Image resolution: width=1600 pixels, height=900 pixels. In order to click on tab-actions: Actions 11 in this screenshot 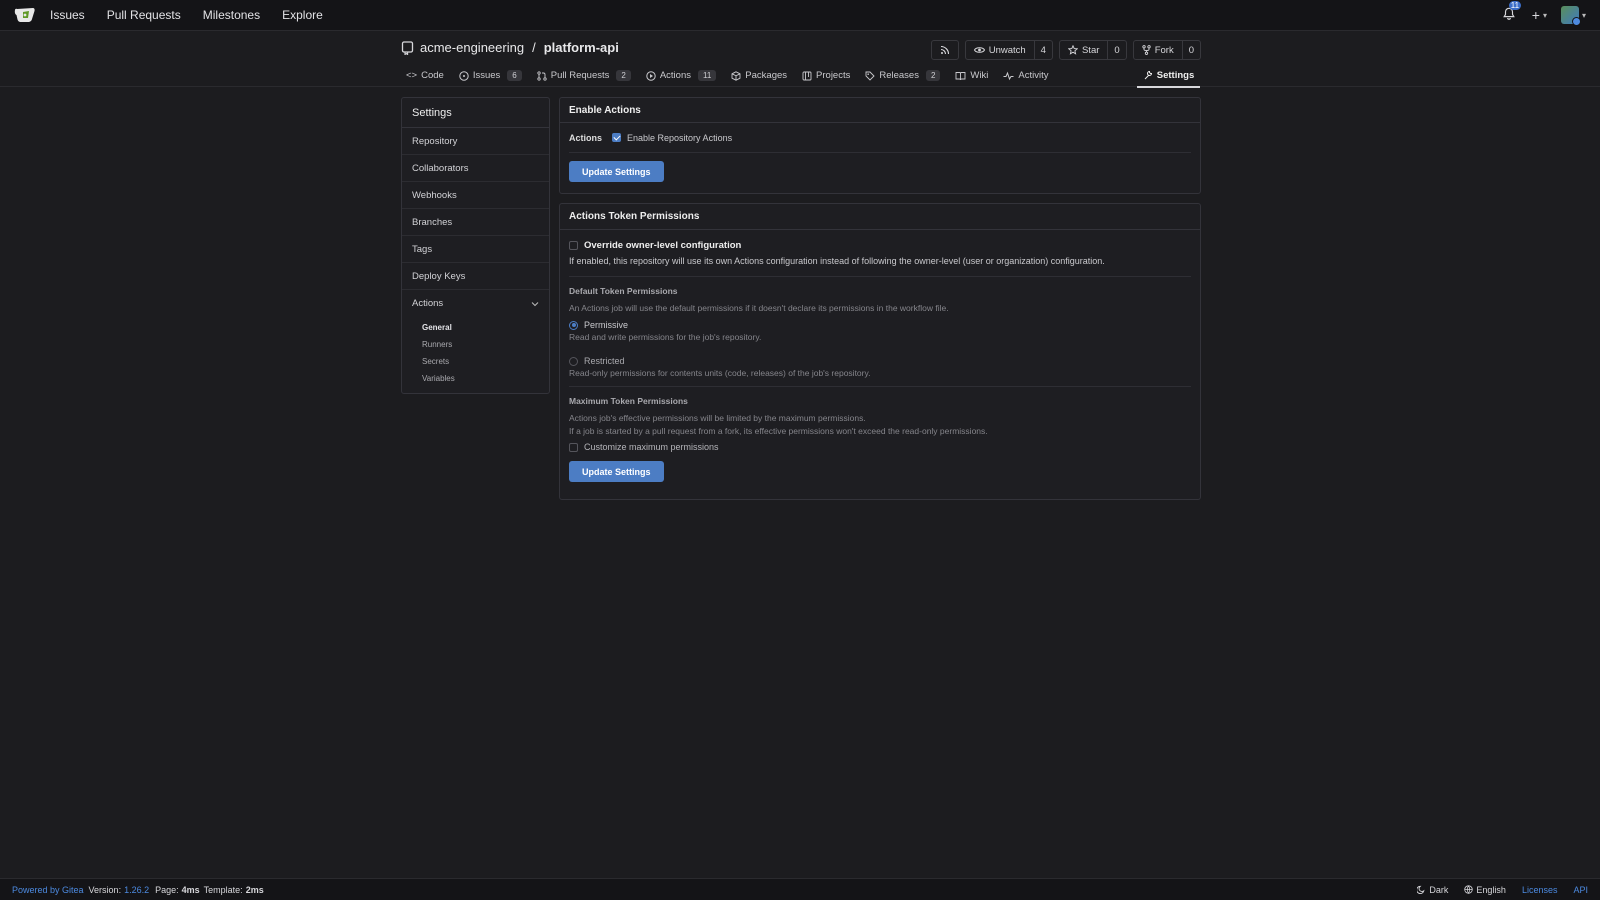, I will do `click(681, 75)`.